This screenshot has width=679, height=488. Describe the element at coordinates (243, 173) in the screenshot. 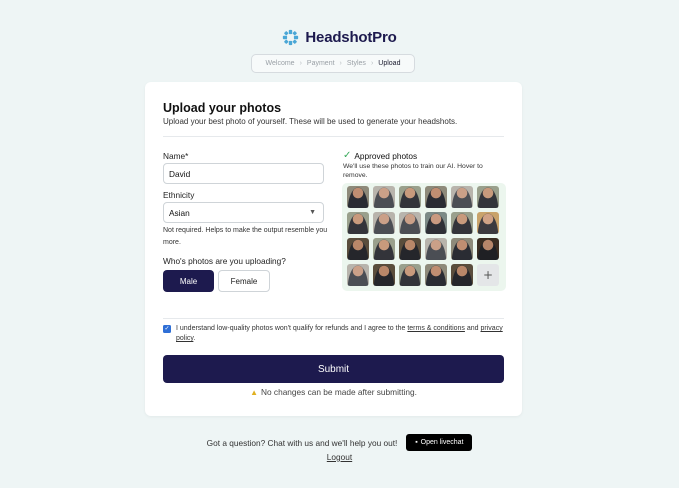

I see `name-input: David` at that location.